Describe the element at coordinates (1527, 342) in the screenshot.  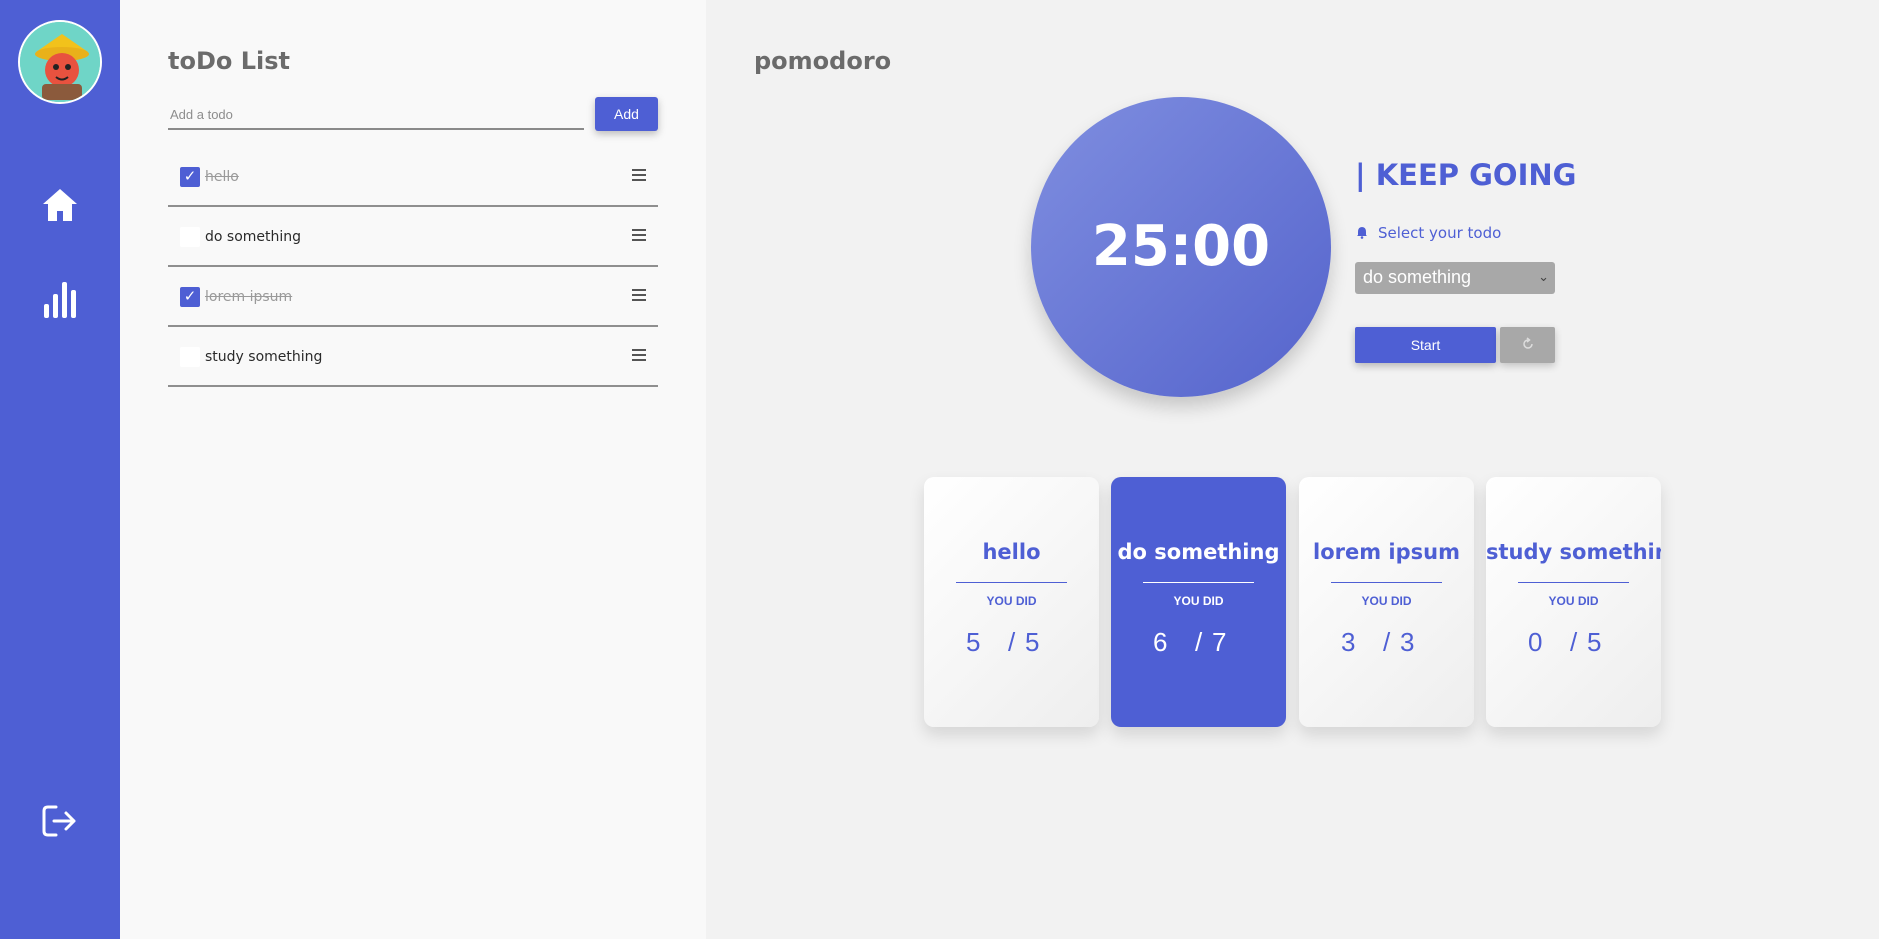
I see `reset-icon` at that location.